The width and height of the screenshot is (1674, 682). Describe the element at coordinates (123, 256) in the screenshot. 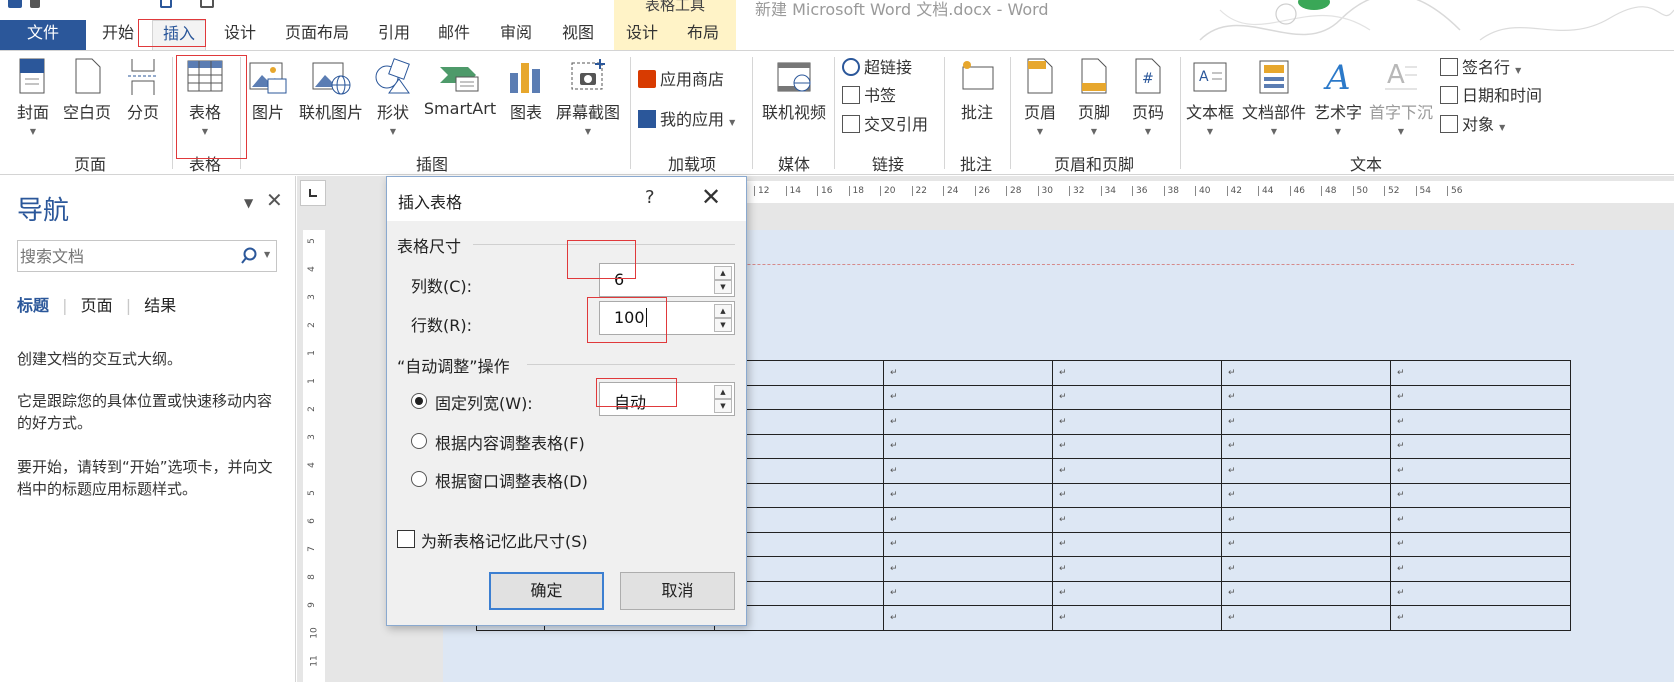

I see `search-input` at that location.